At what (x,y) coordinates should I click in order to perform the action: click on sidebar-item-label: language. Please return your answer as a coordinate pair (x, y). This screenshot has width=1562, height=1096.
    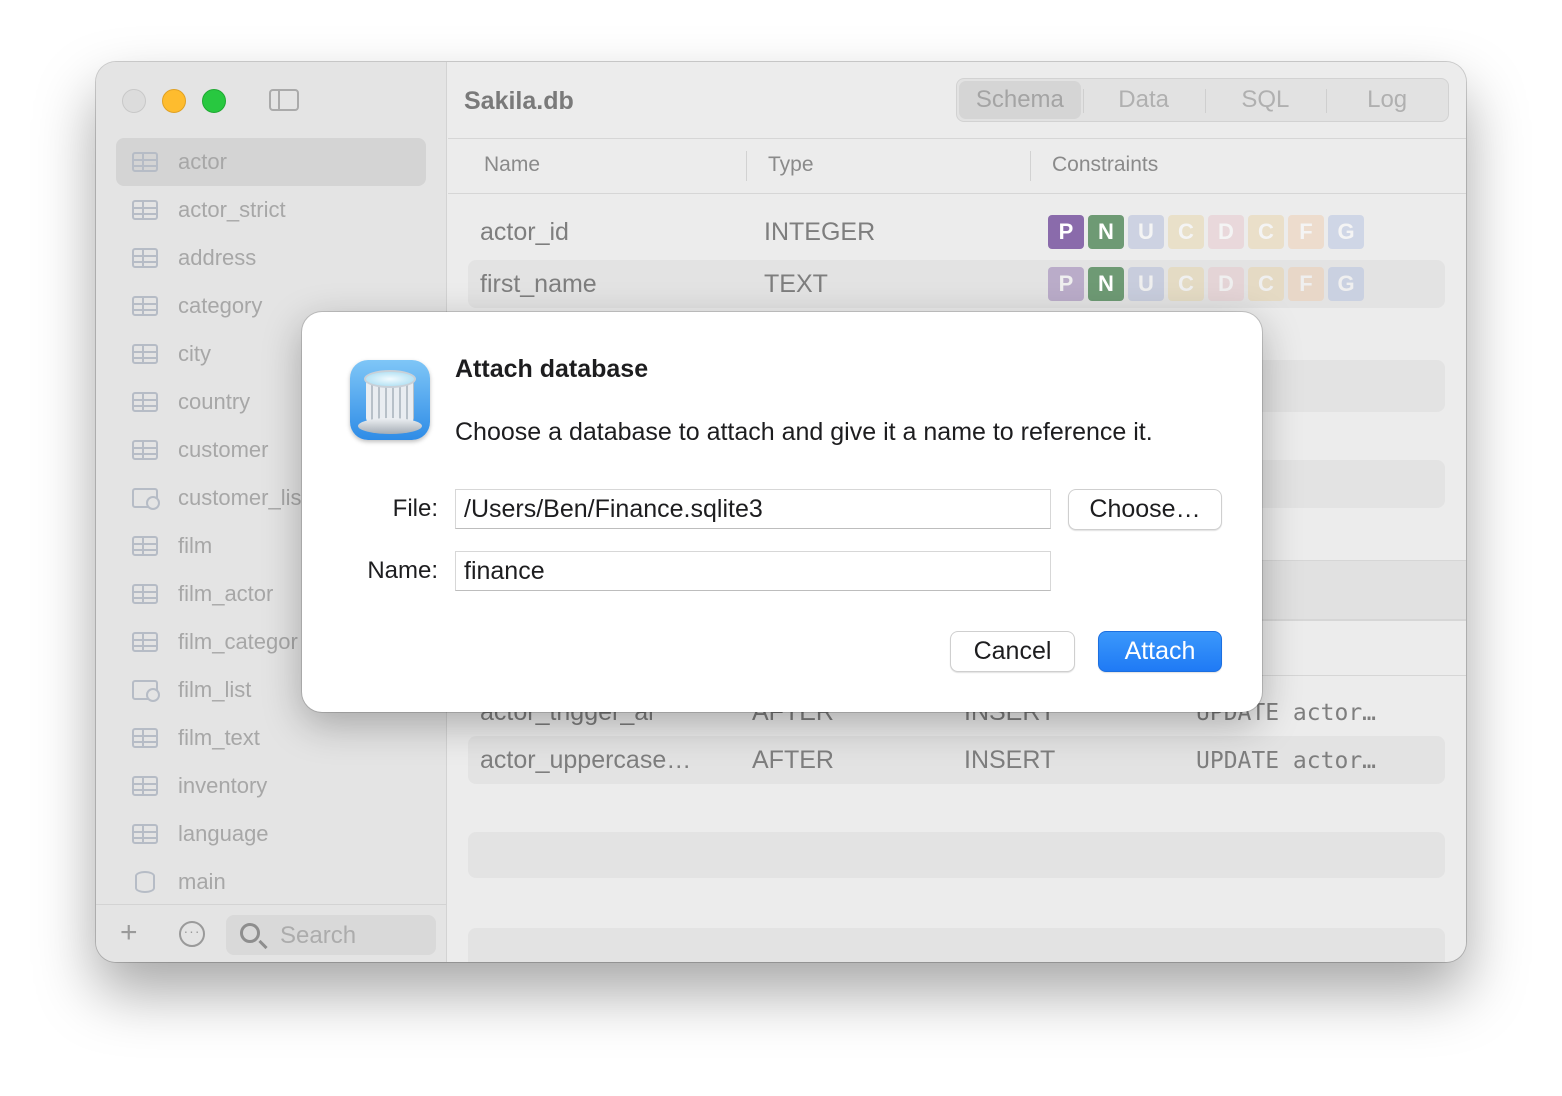
    Looking at the image, I should click on (223, 833).